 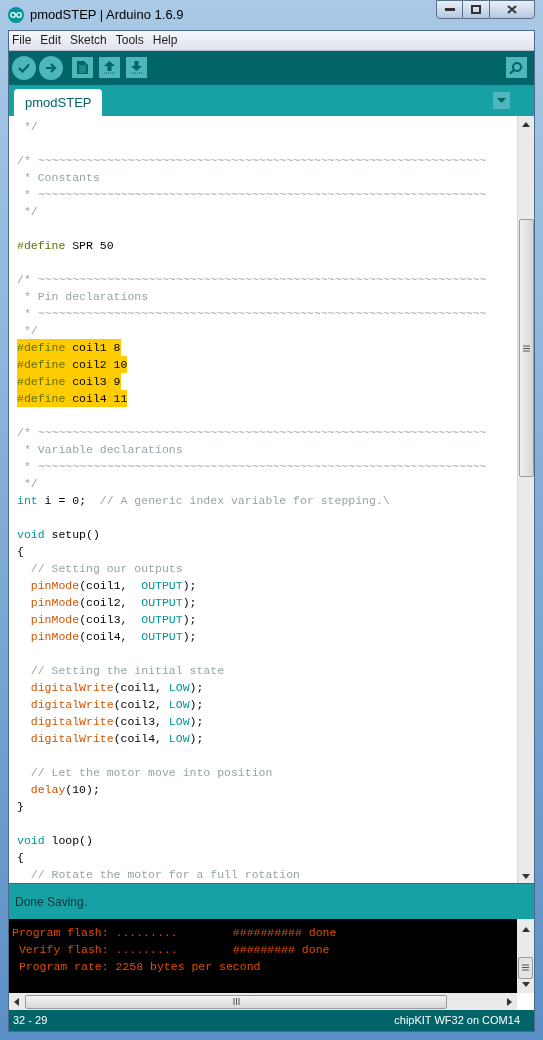 What do you see at coordinates (61, 178) in the screenshot?
I see `code-line: * Constants` at bounding box center [61, 178].